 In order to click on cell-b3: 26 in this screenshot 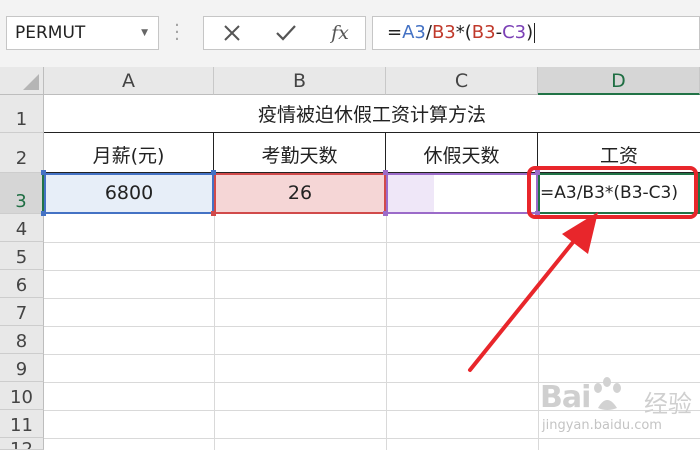, I will do `click(300, 193)`.